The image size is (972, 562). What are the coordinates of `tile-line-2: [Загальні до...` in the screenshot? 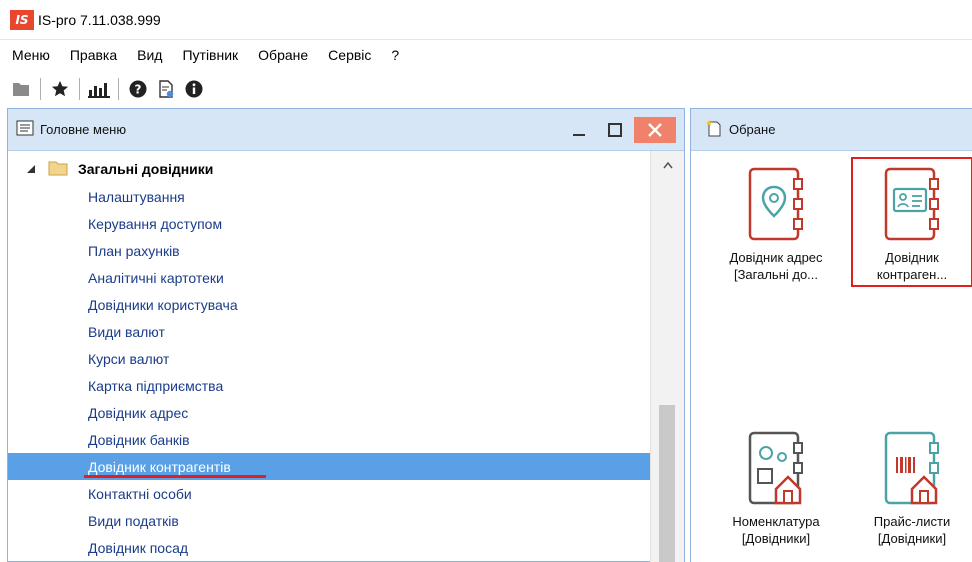 It's located at (776, 274).